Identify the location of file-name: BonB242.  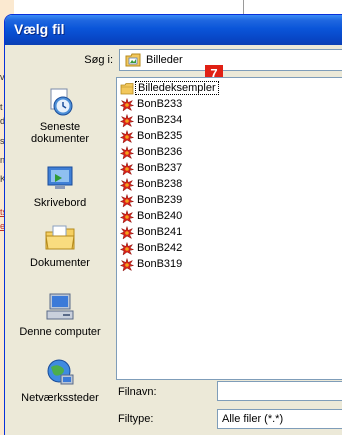
(160, 248).